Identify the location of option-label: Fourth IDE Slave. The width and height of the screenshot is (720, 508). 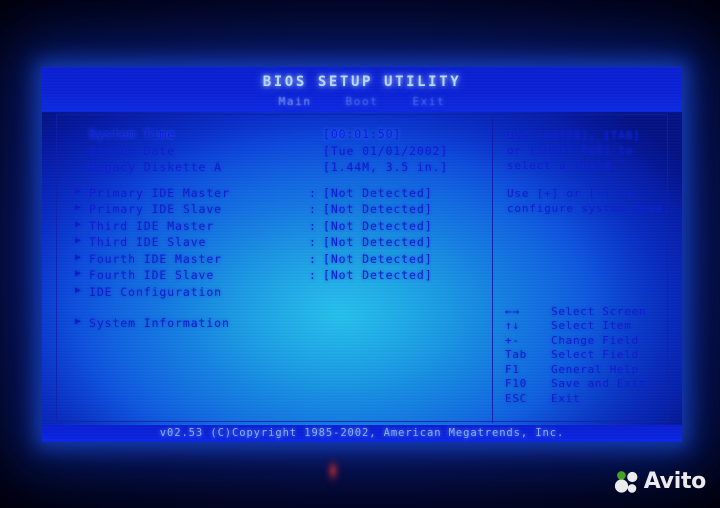
(152, 275).